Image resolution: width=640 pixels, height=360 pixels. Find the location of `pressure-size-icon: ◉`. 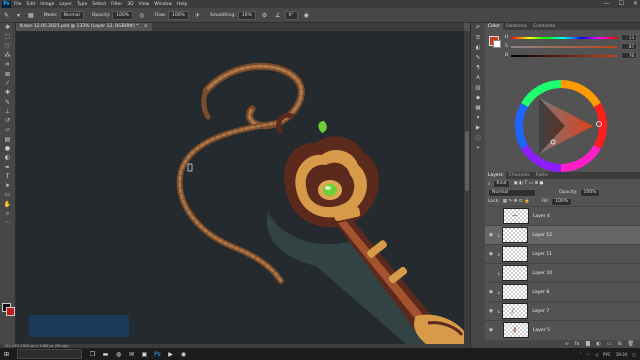

pressure-size-icon: ◉ is located at coordinates (306, 15).